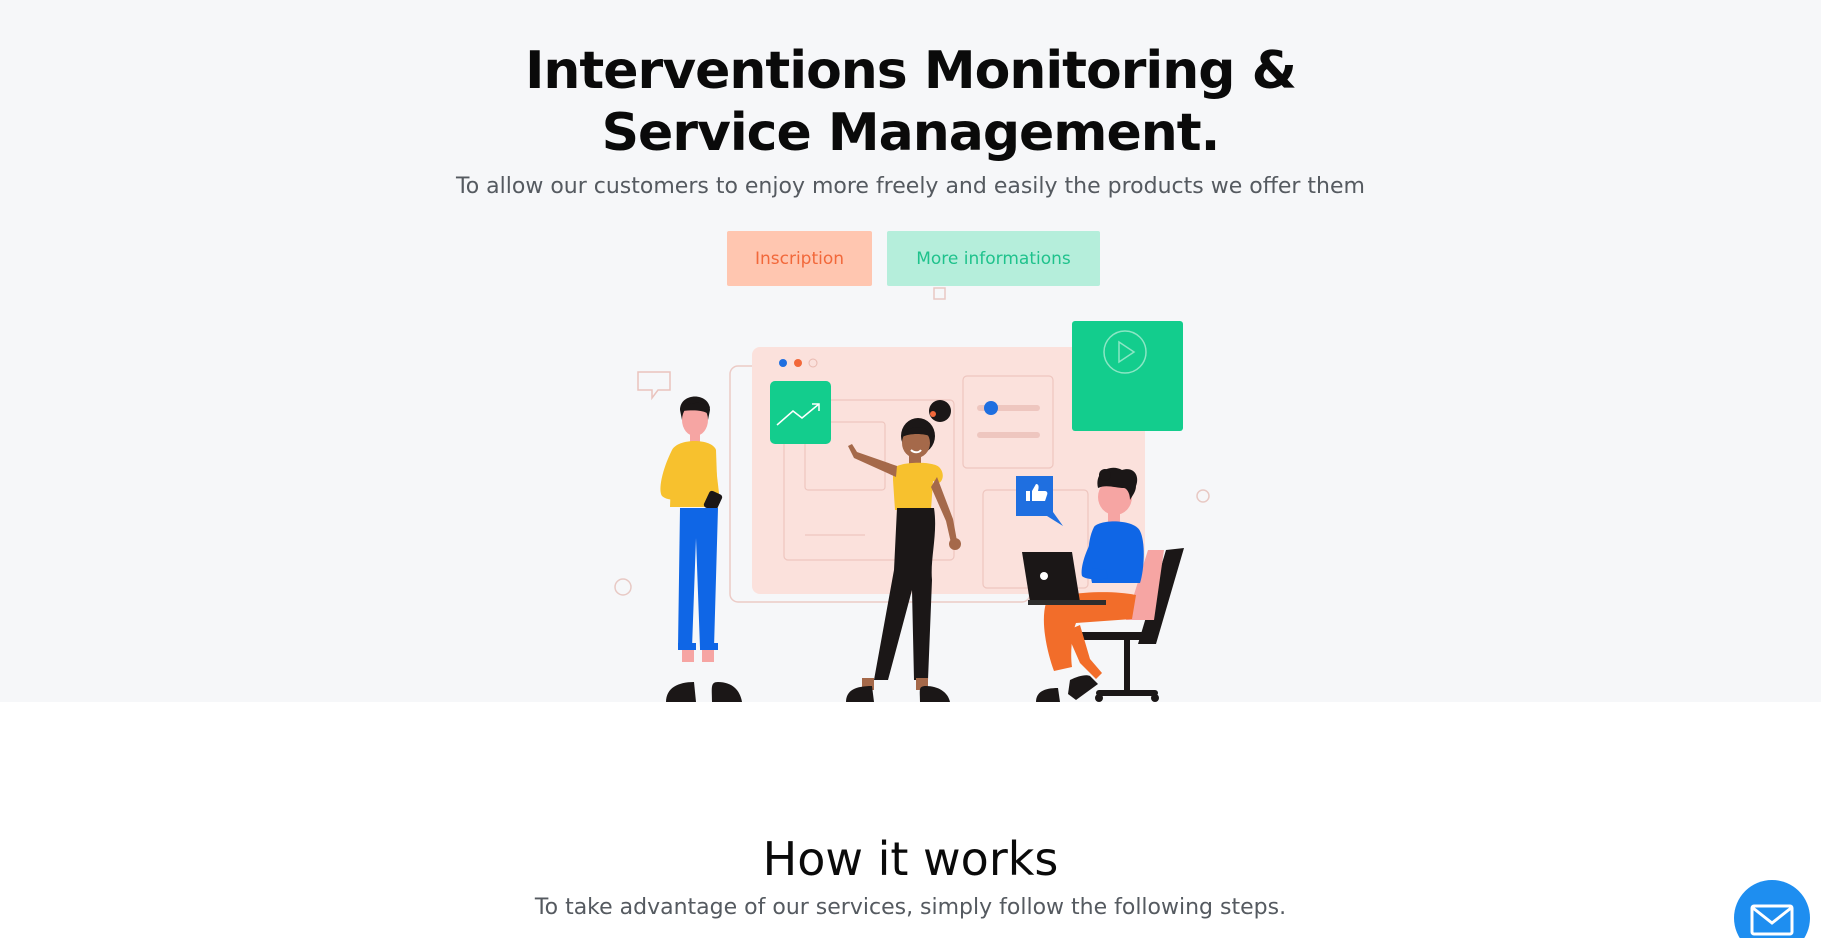 This screenshot has width=1821, height=938. Describe the element at coordinates (654, 386) in the screenshot. I see `speech-bubble-icon` at that location.